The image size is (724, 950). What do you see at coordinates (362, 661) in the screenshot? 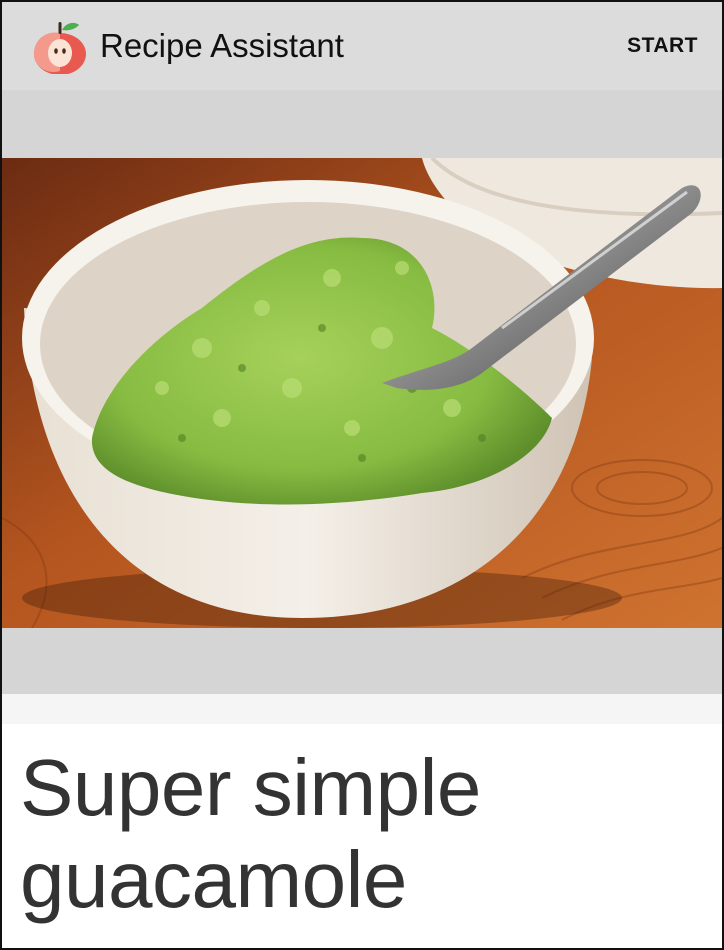
I see `image-letterbox-bottom` at bounding box center [362, 661].